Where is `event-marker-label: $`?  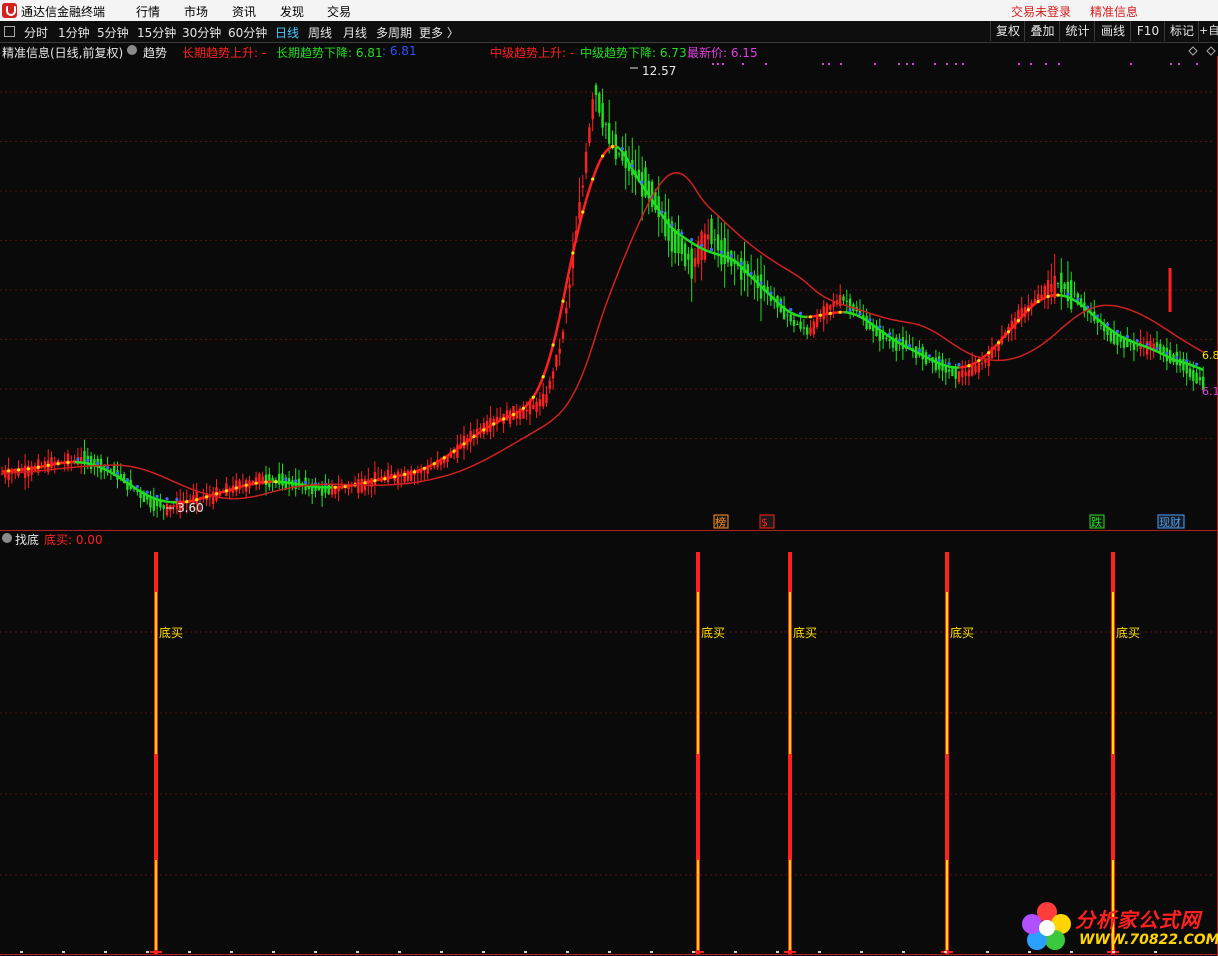
event-marker-label: $ is located at coordinates (764, 522).